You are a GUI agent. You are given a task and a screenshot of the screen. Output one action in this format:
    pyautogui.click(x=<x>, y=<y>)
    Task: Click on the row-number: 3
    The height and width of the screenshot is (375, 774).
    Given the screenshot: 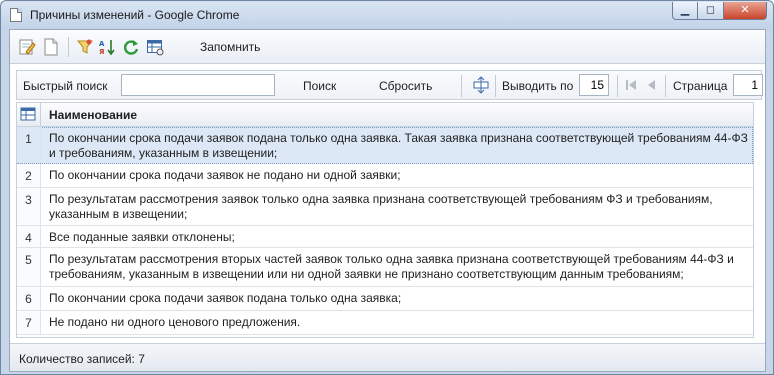 What is the action you would take?
    pyautogui.click(x=29, y=206)
    